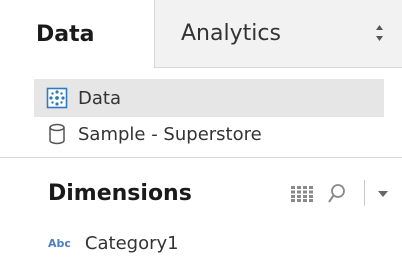 The width and height of the screenshot is (402, 261). Describe the element at coordinates (379, 33) in the screenshot. I see `up-down-arrow-icon` at that location.